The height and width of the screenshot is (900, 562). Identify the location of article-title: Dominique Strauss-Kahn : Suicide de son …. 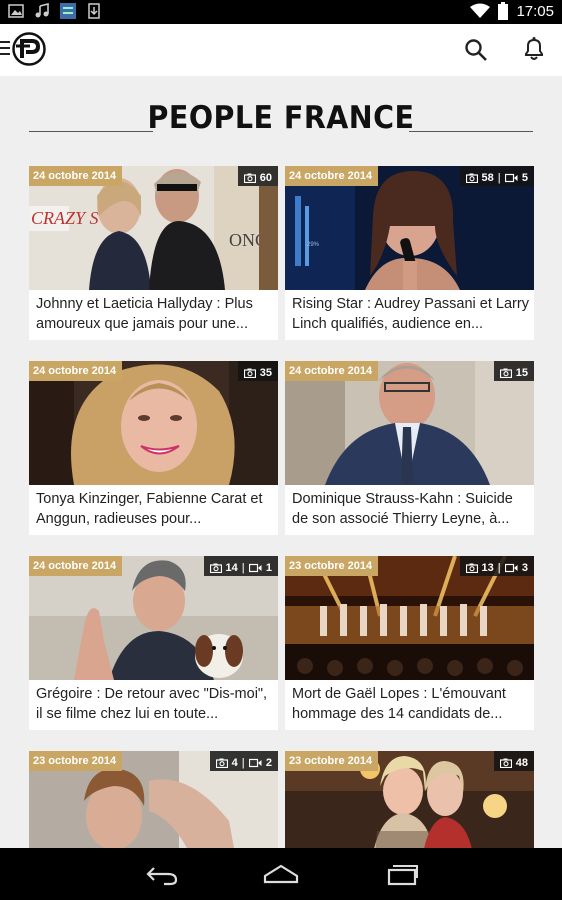
(411, 509).